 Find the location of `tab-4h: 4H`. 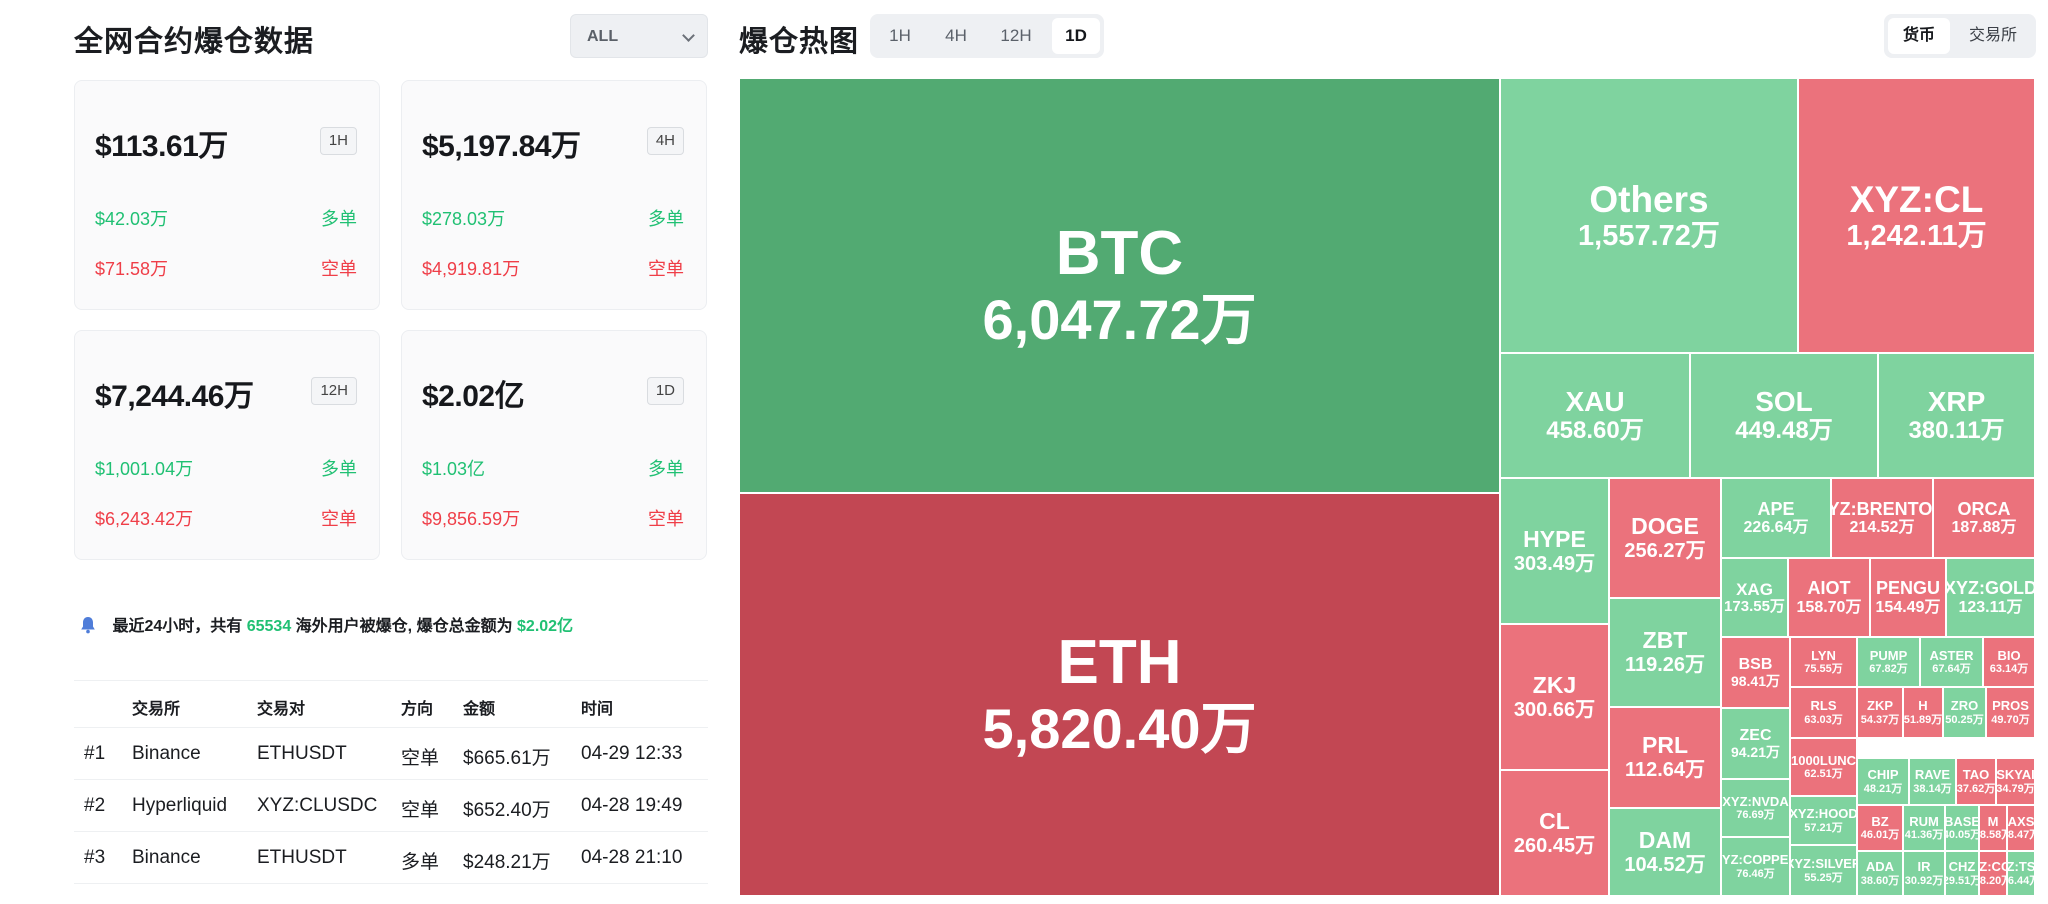

tab-4h: 4H is located at coordinates (956, 36).